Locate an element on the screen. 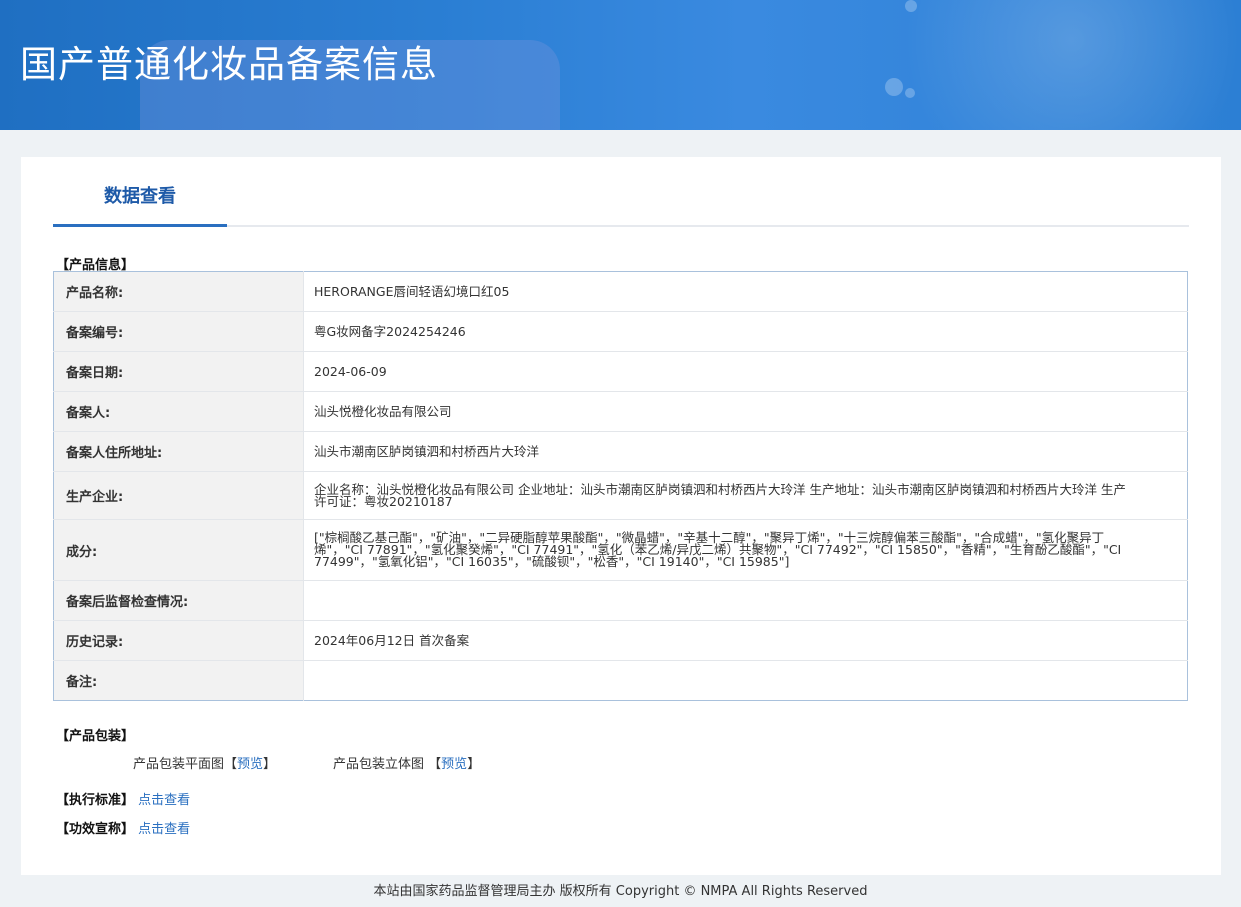 This screenshot has width=1241, height=907. info-row: 备案后监督检查情况: is located at coordinates (620, 600).